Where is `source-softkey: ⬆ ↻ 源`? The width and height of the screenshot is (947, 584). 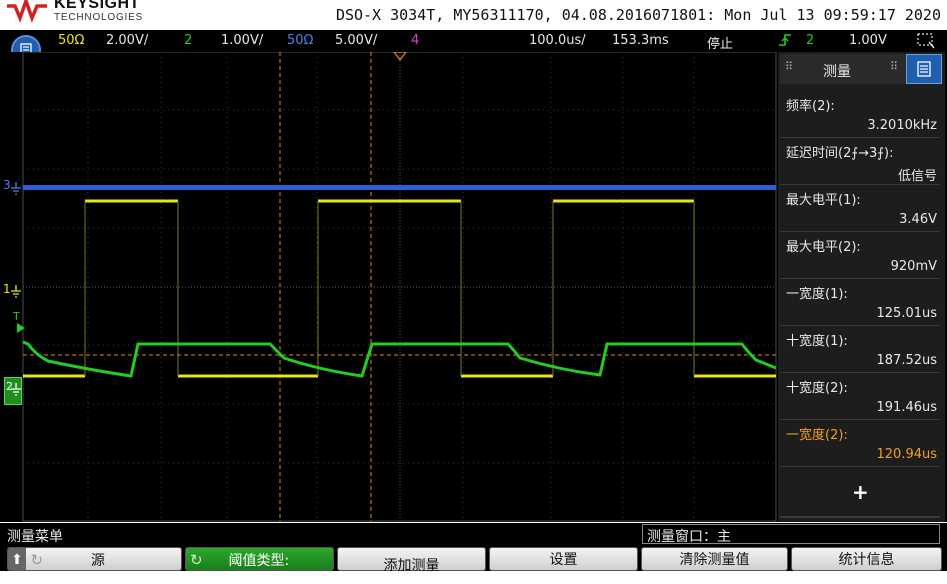 source-softkey: ⬆ ↻ 源 is located at coordinates (94, 559).